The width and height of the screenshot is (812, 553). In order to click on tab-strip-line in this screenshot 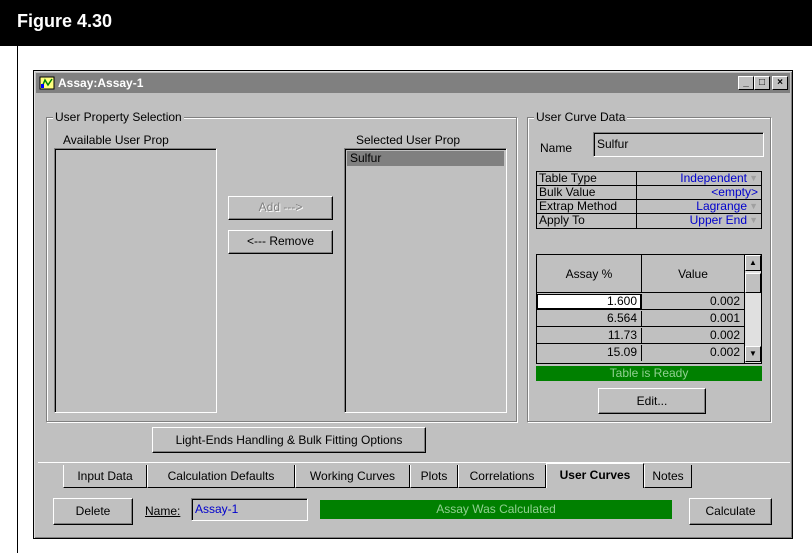, I will do `click(414, 462)`.